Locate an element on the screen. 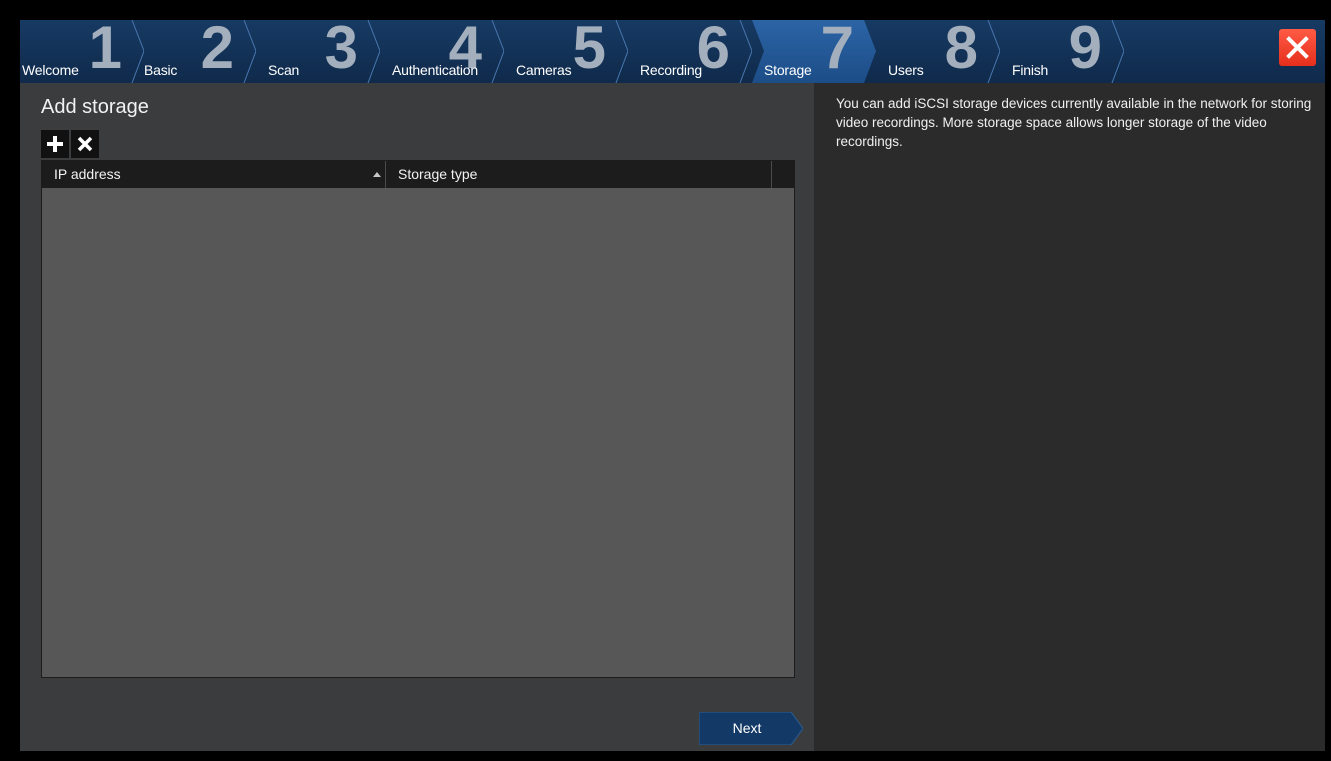 The width and height of the screenshot is (1331, 761). page-title: Add storage is located at coordinates (95, 107).